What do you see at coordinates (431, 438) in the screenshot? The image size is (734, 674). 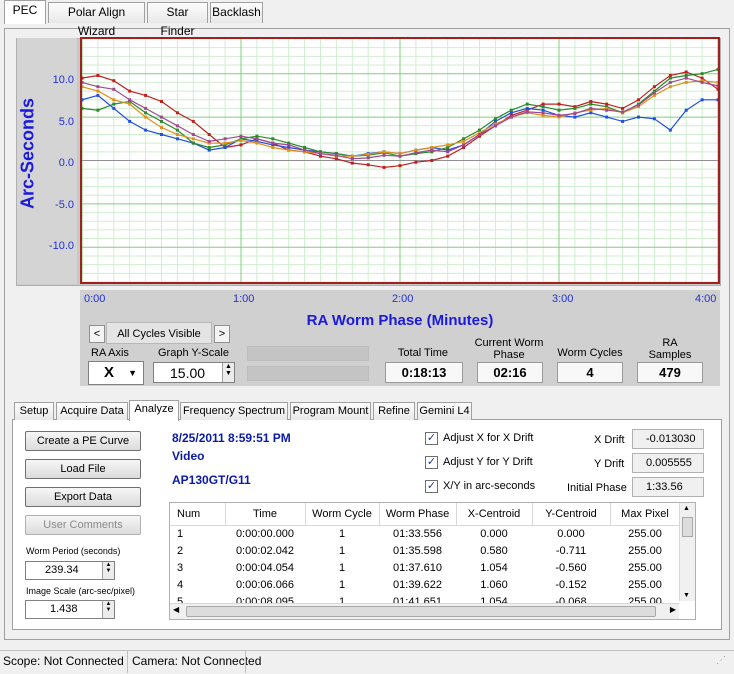 I see `adjust-x-checkbox: ✓` at bounding box center [431, 438].